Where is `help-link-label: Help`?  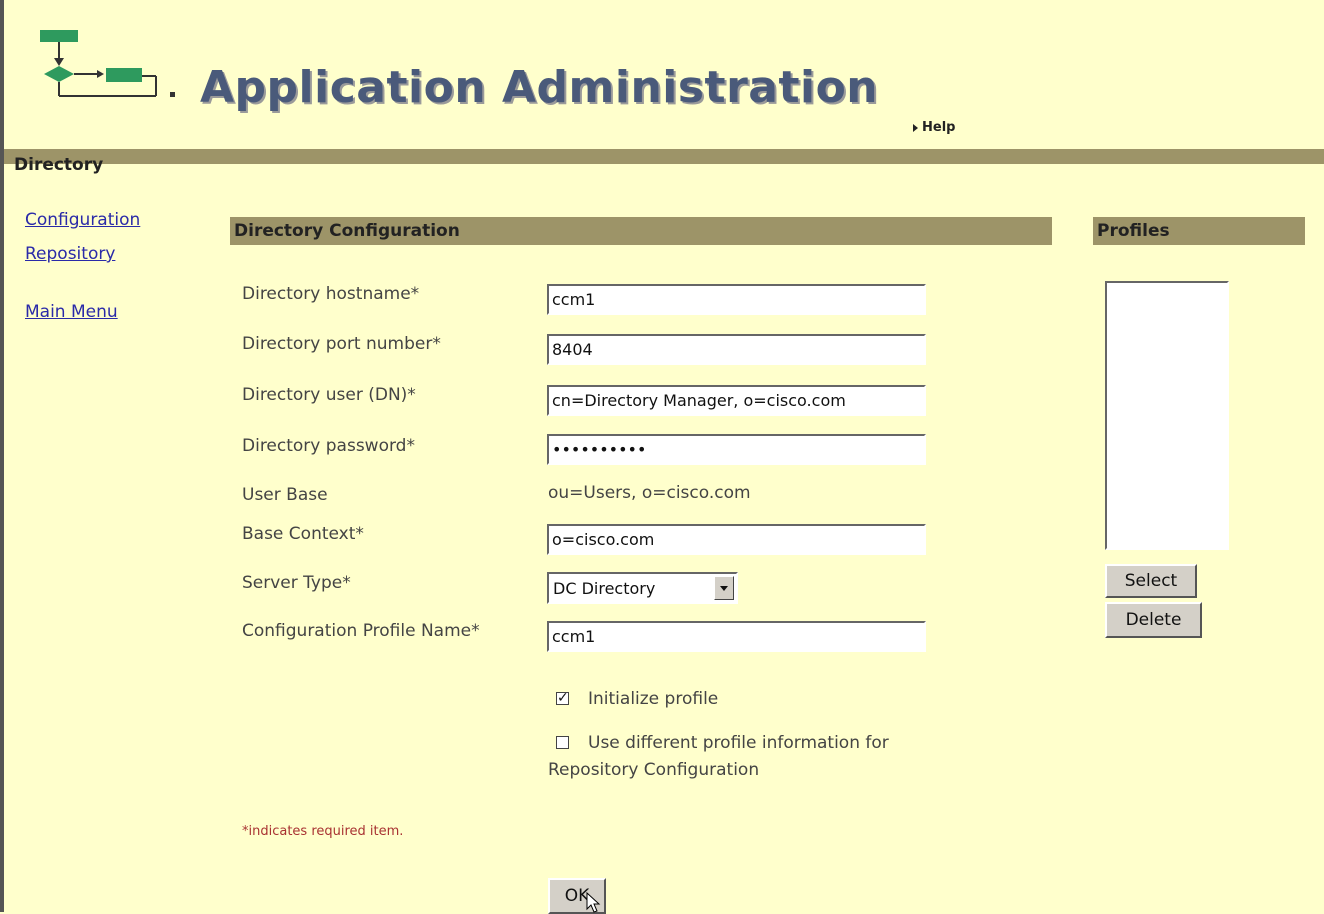 help-link-label: Help is located at coordinates (939, 127).